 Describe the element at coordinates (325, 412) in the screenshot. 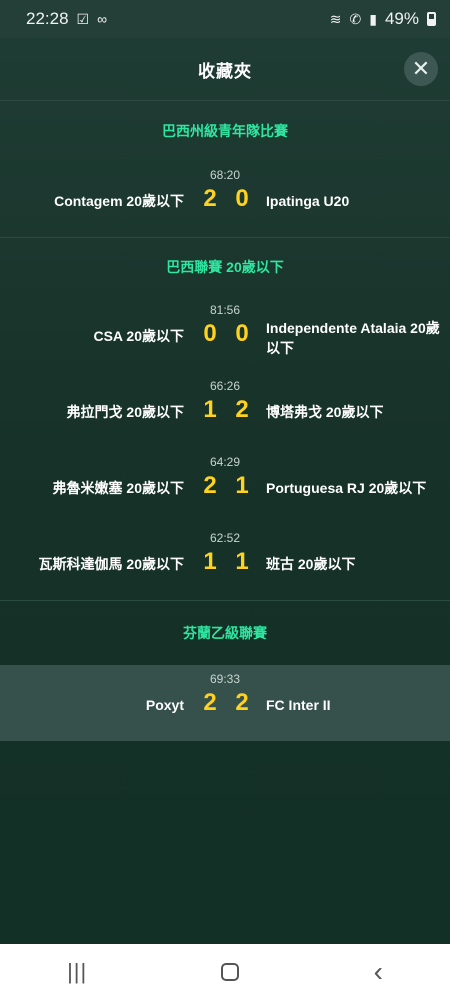

I see `away-team: 博塔弗戈 20歲以下` at that location.